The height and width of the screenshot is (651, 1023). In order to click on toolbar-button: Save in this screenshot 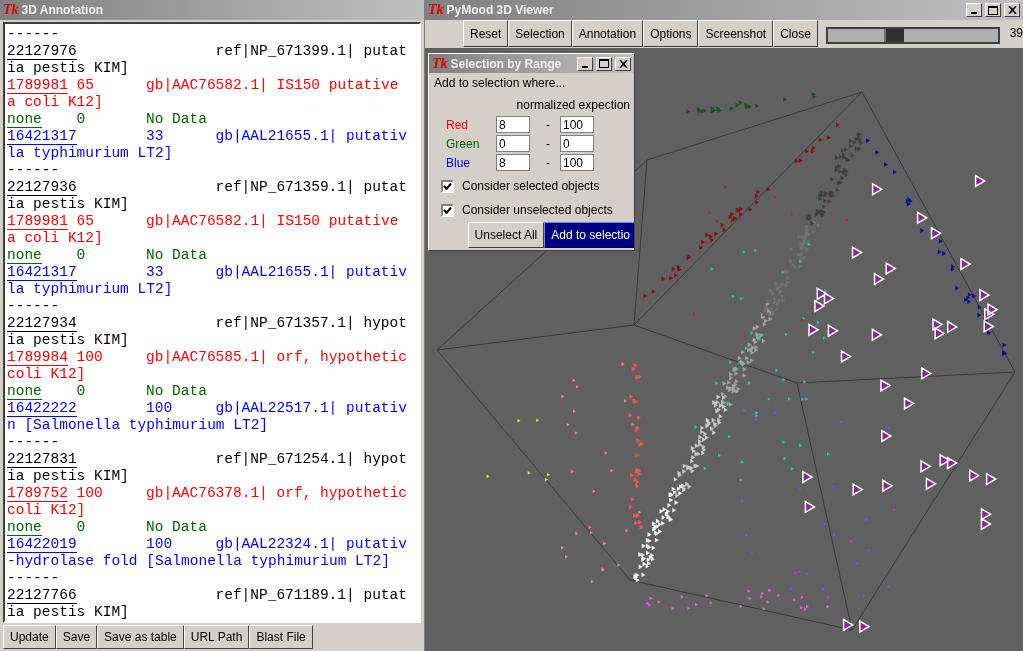, I will do `click(76, 637)`.